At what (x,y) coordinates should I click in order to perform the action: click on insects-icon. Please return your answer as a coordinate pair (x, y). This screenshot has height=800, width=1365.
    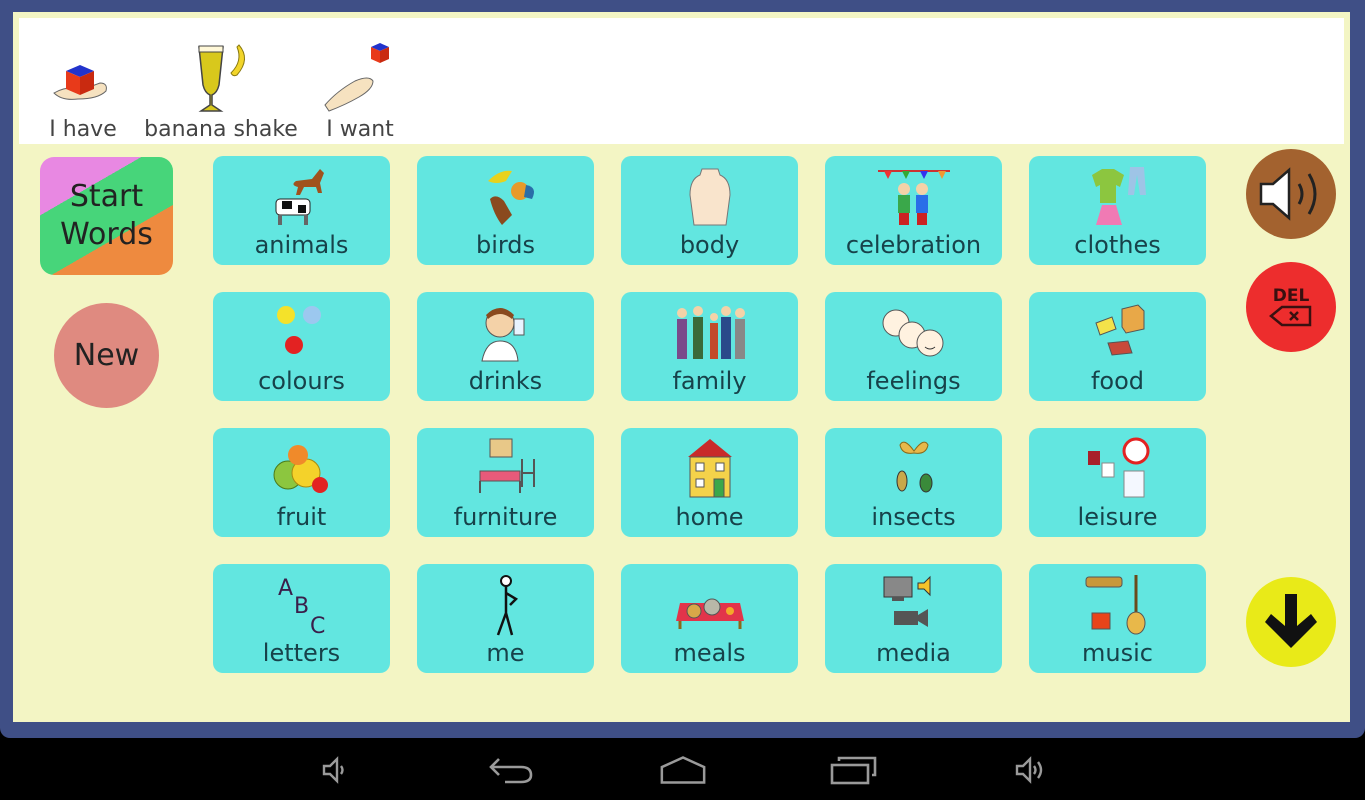
    Looking at the image, I should click on (914, 469).